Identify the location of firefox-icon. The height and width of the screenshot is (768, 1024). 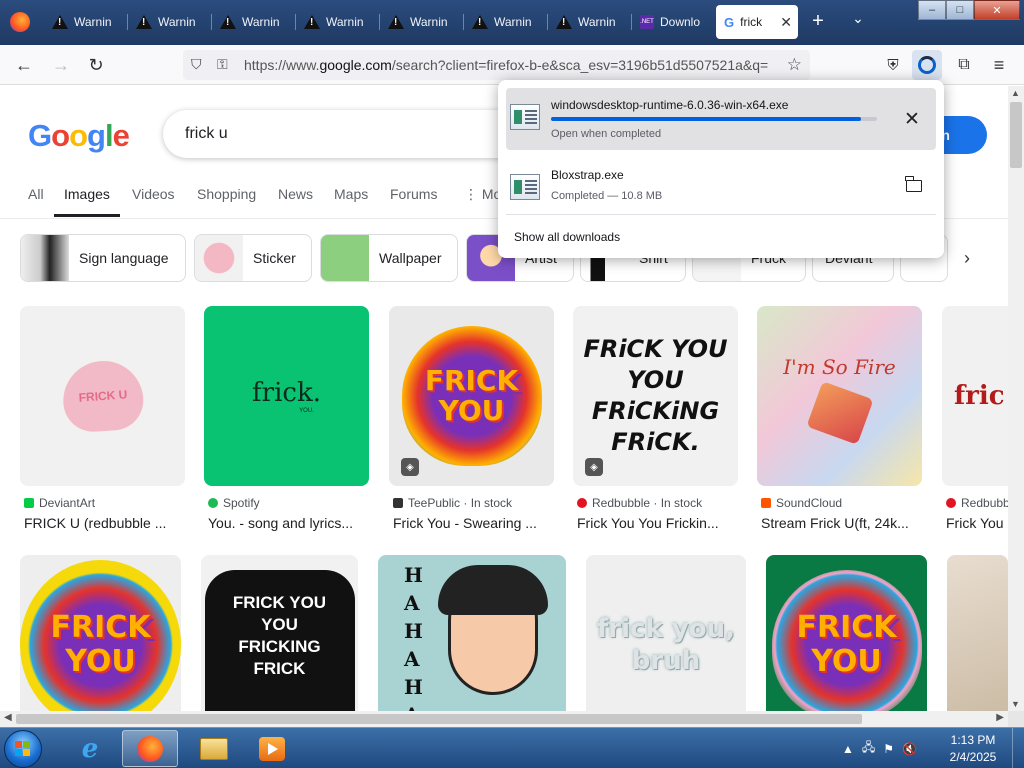
(150, 748).